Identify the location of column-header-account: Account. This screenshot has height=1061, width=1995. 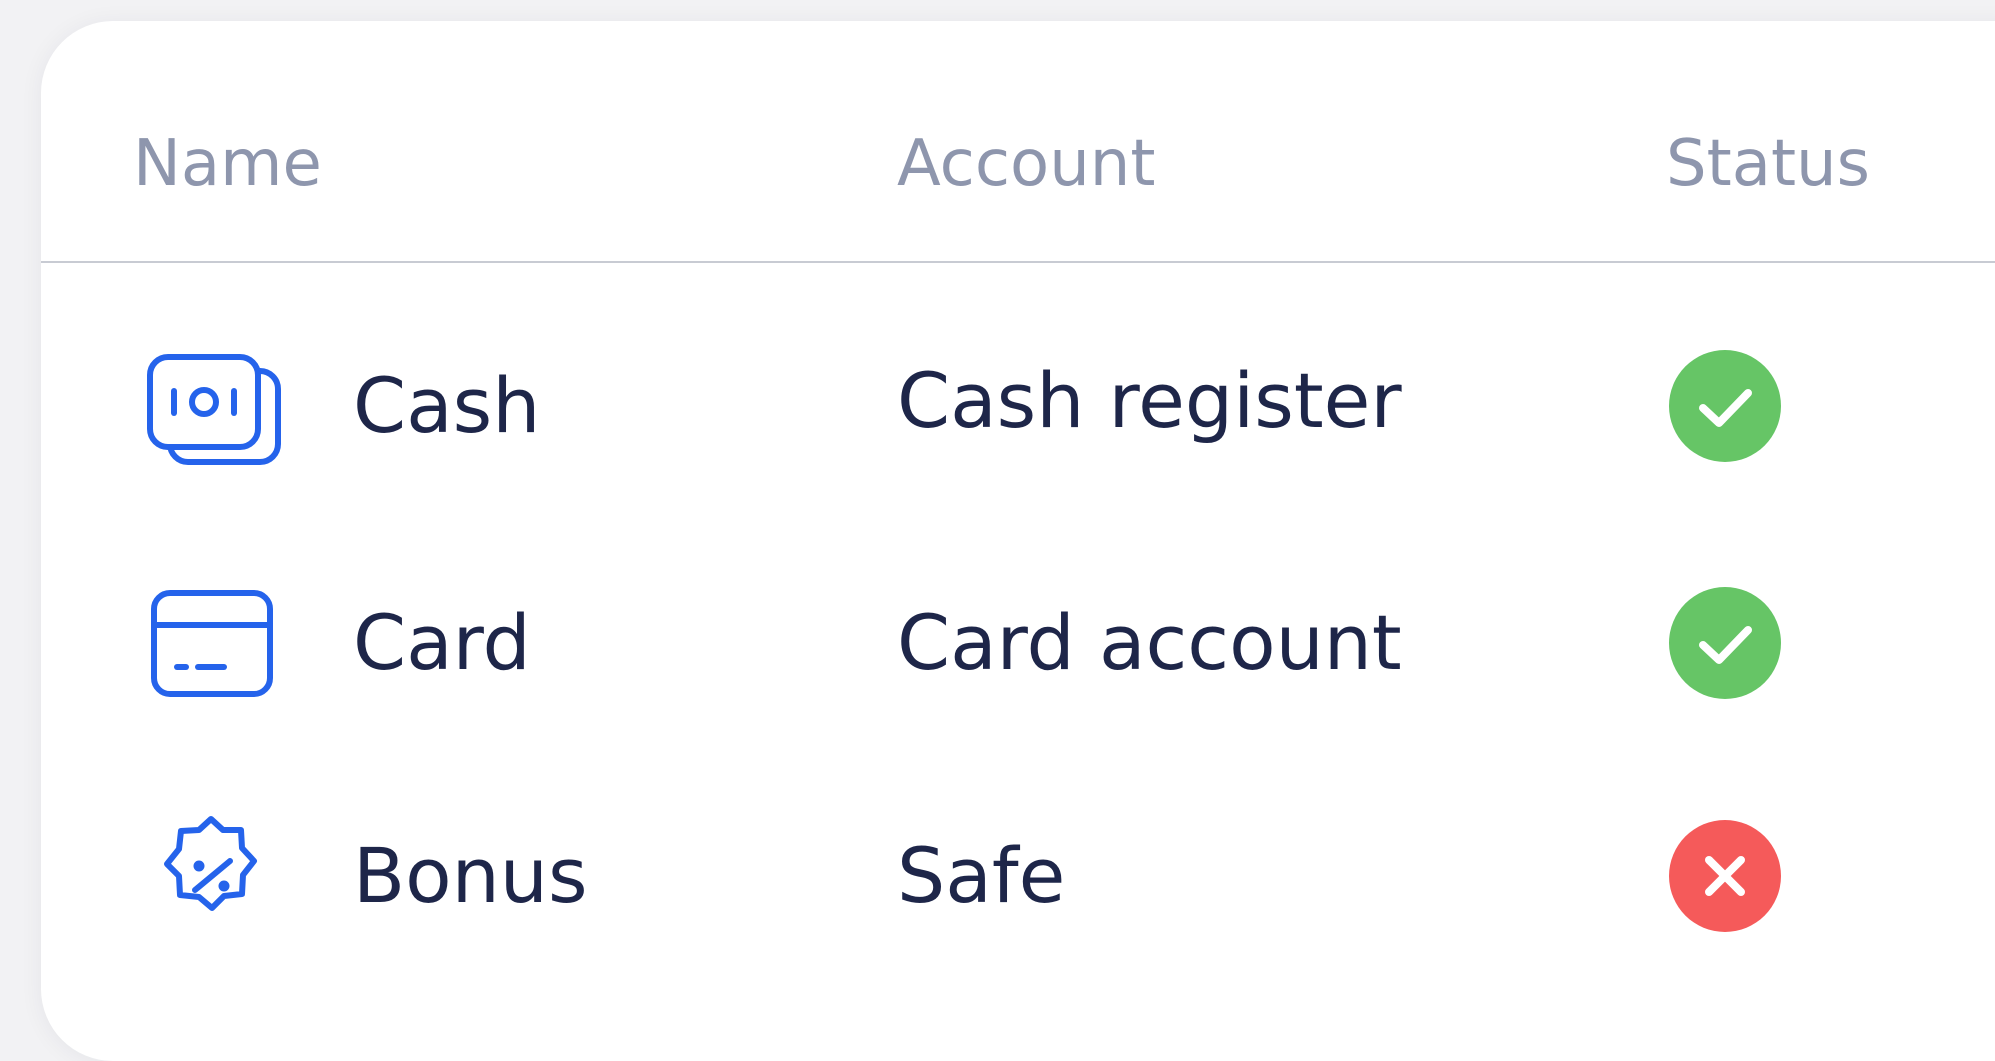
(1026, 164).